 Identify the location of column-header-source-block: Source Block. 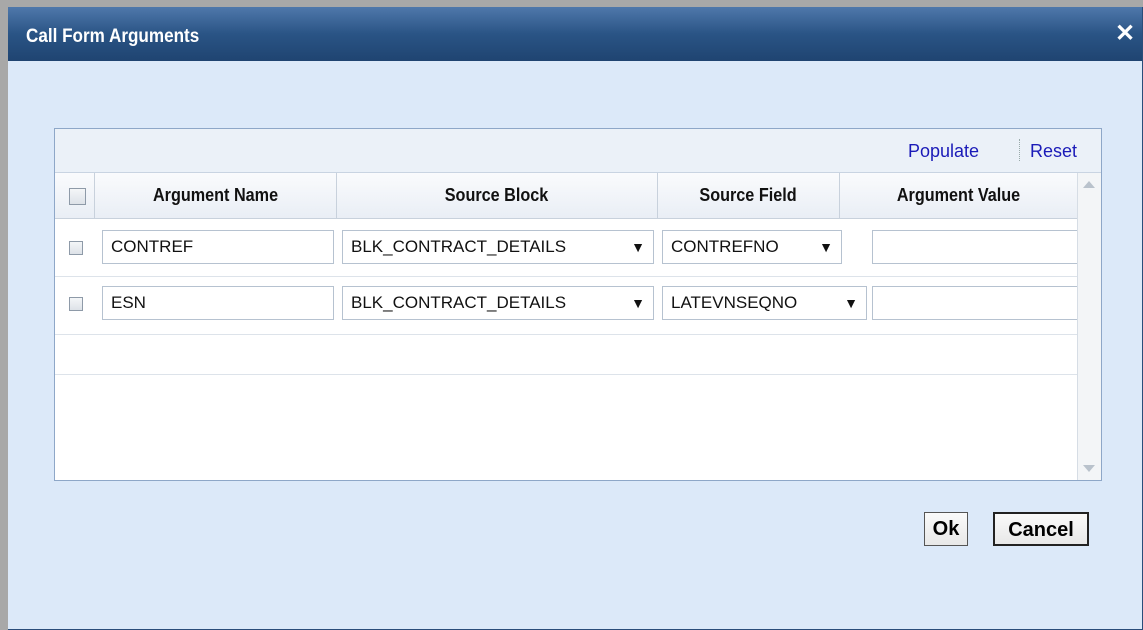
(497, 195).